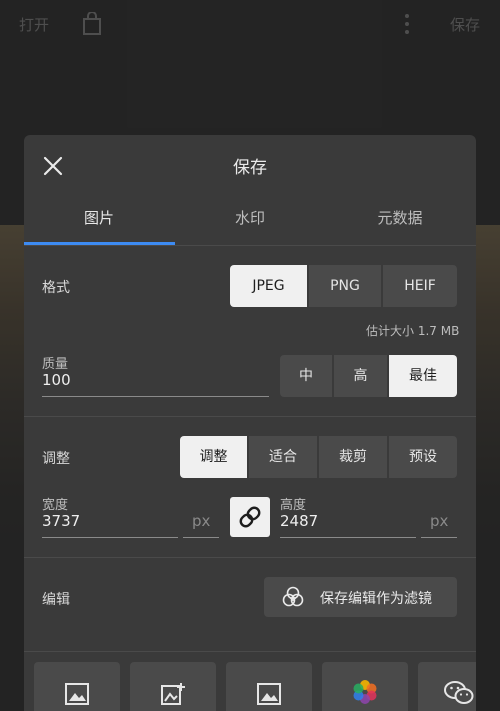  What do you see at coordinates (213, 457) in the screenshot?
I see `resize-option-adjust: 调整` at bounding box center [213, 457].